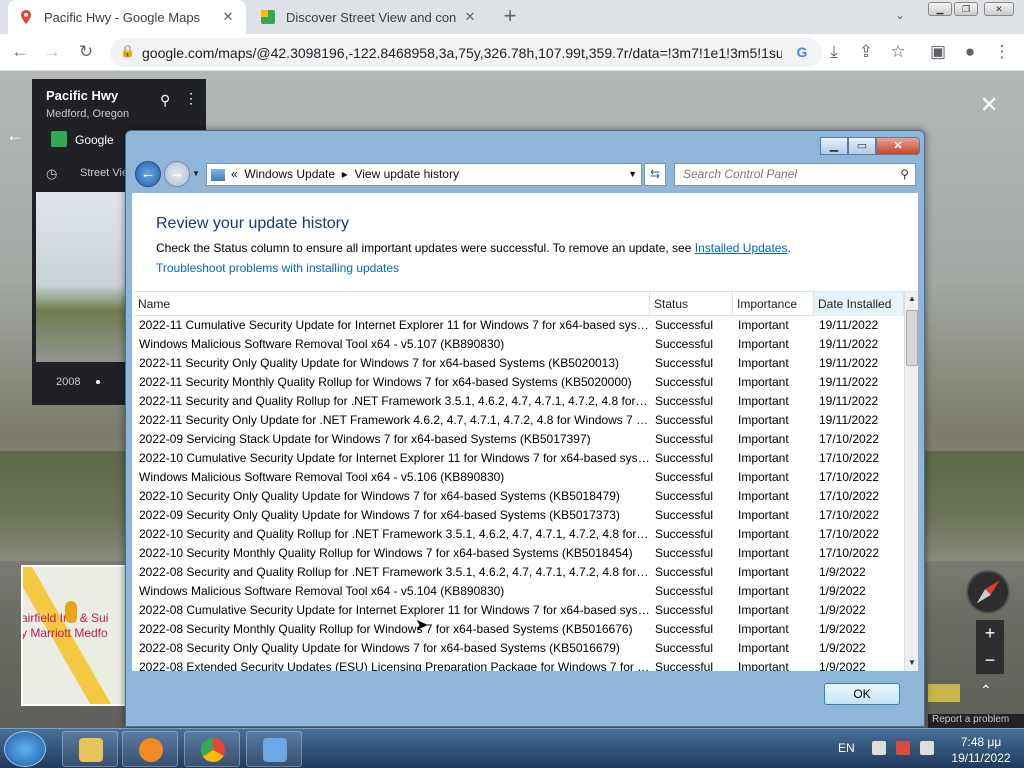  I want to click on timeline-slider-handle, so click(98, 382).